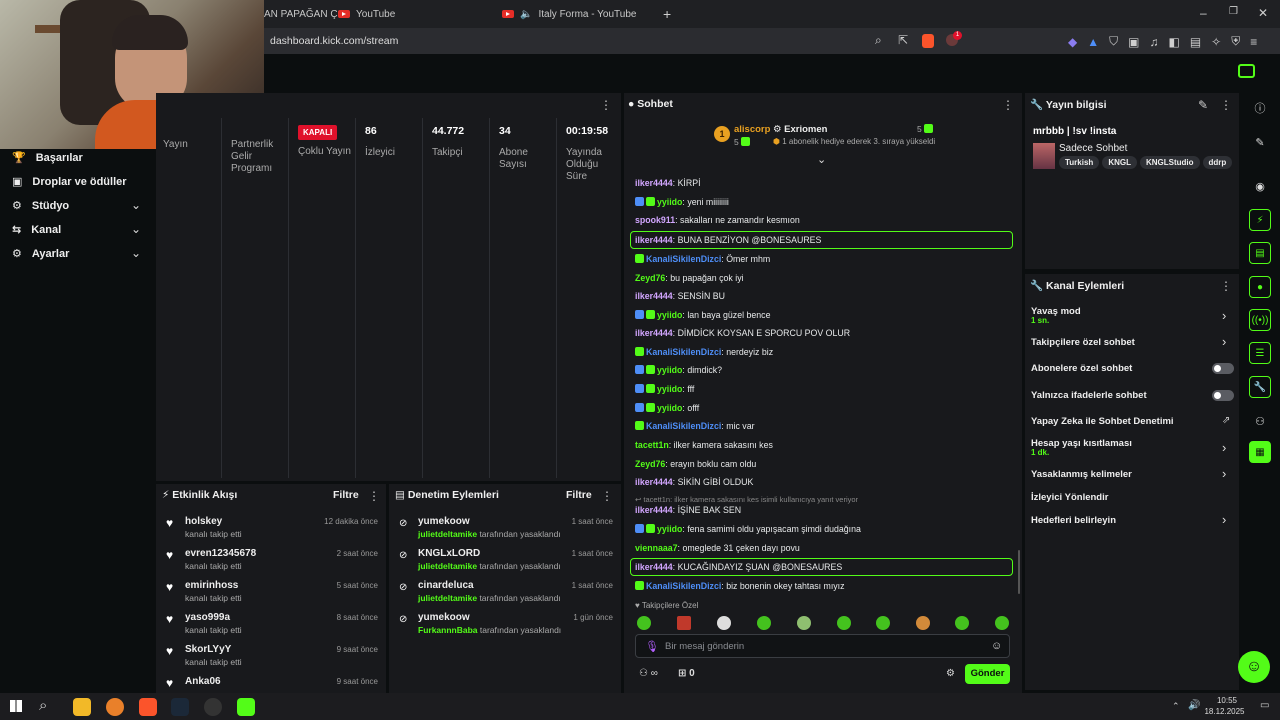 This screenshot has width=1280, height=720. Describe the element at coordinates (1260, 387) in the screenshot. I see `wrench-icon: 🔧` at that location.